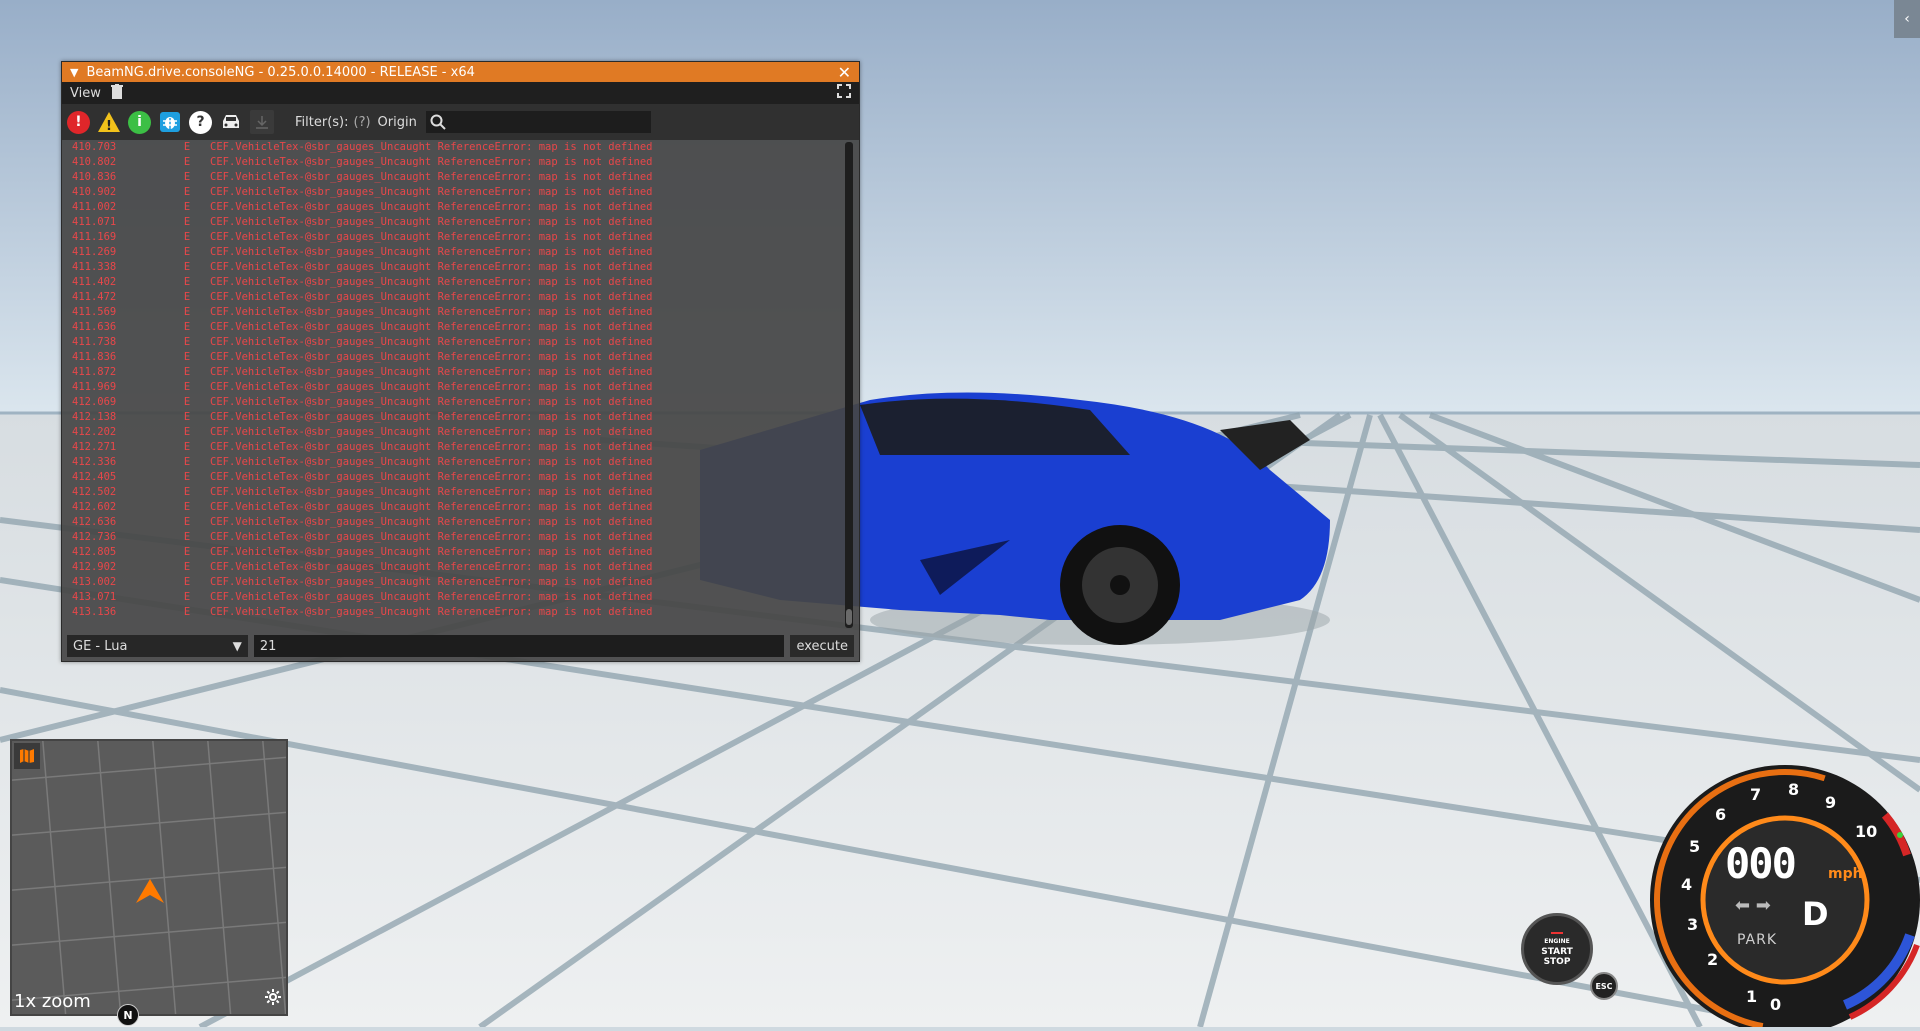 The image size is (1920, 1031). Describe the element at coordinates (1604, 986) in the screenshot. I see `esc-indicator: ESC` at that location.